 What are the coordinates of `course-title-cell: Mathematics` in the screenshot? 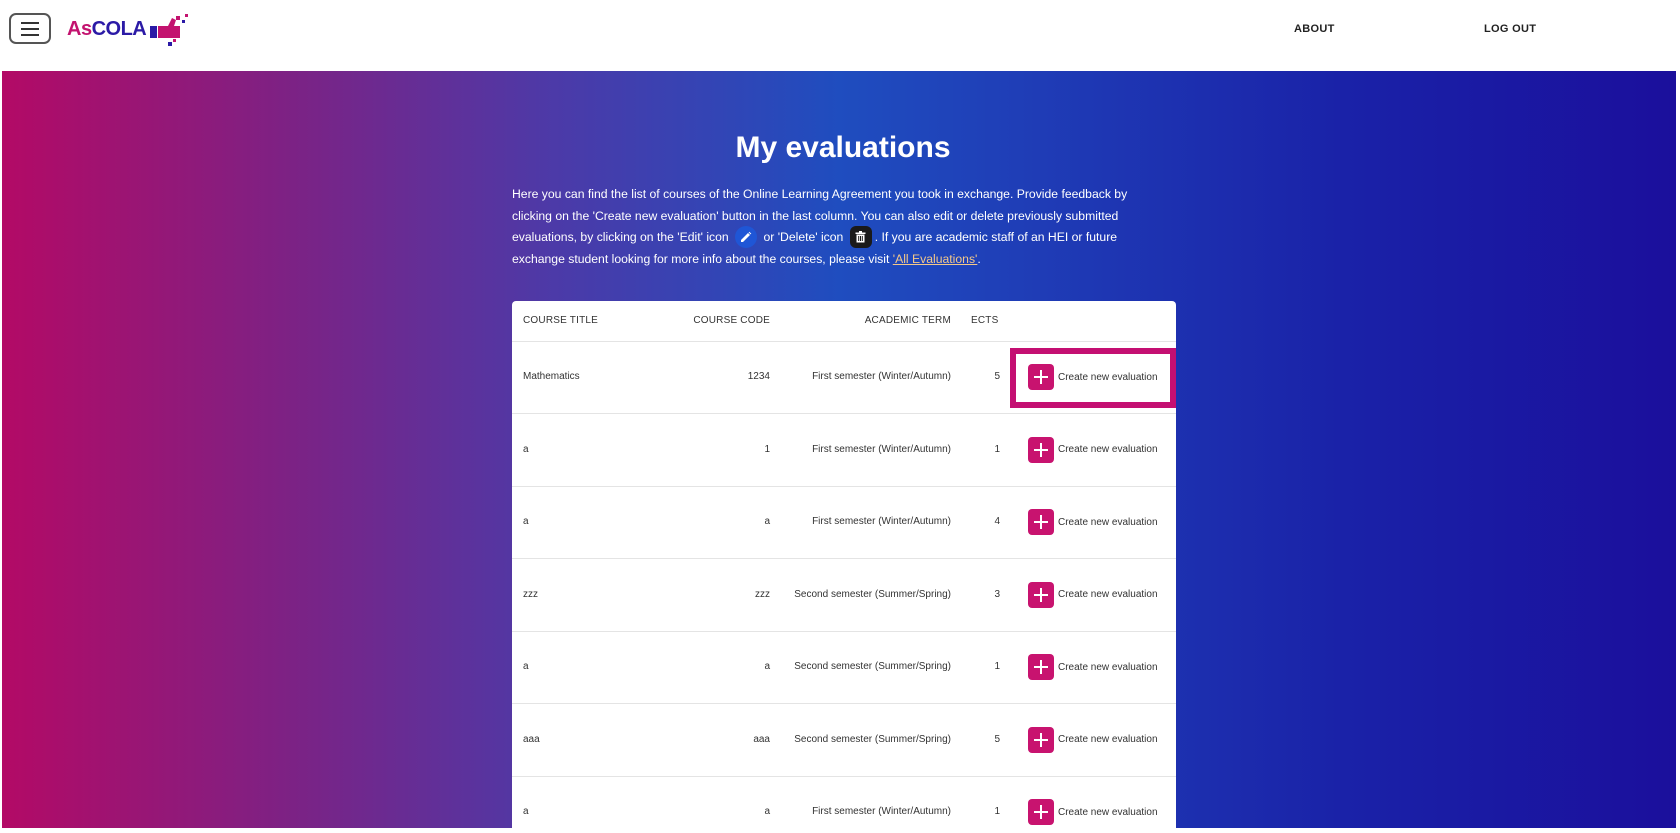 It's located at (551, 376).